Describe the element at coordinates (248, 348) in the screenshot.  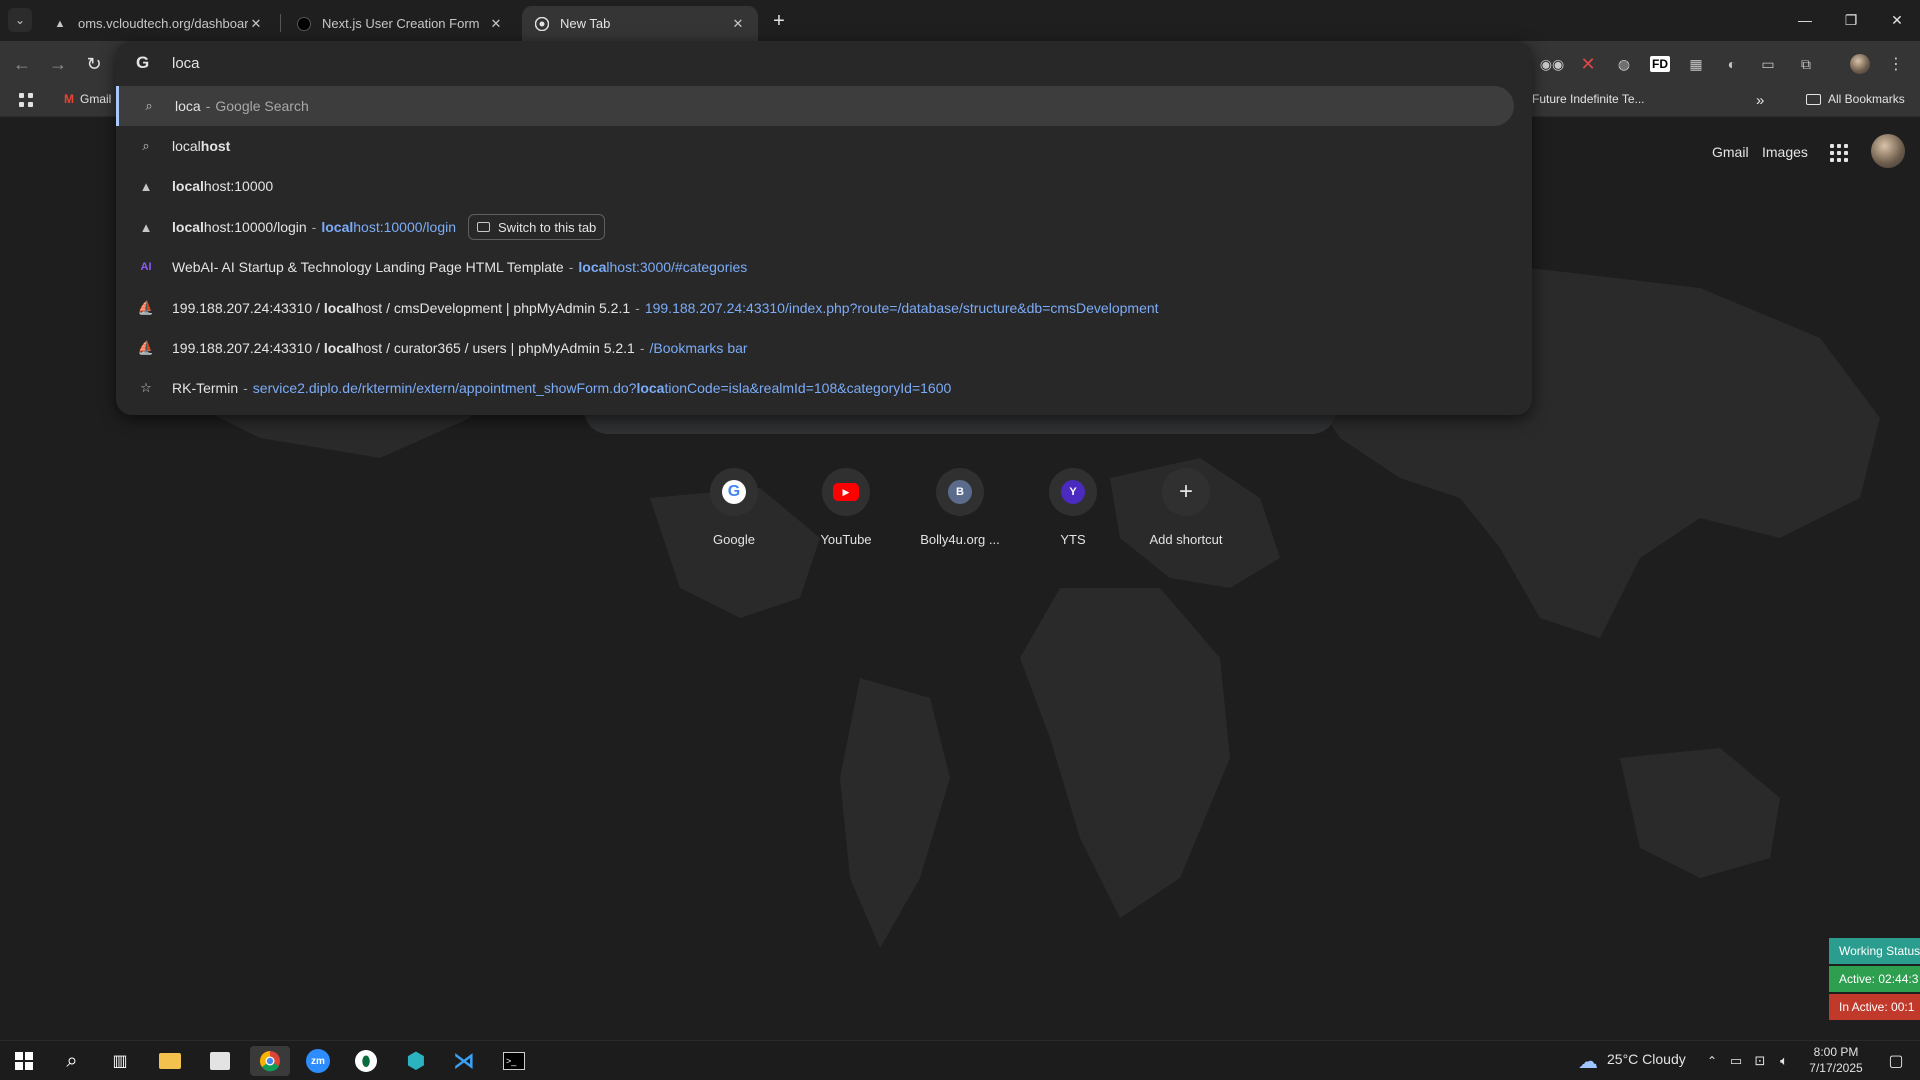
I see `suggestion-title: 199.188.207.24:43310 /` at that location.